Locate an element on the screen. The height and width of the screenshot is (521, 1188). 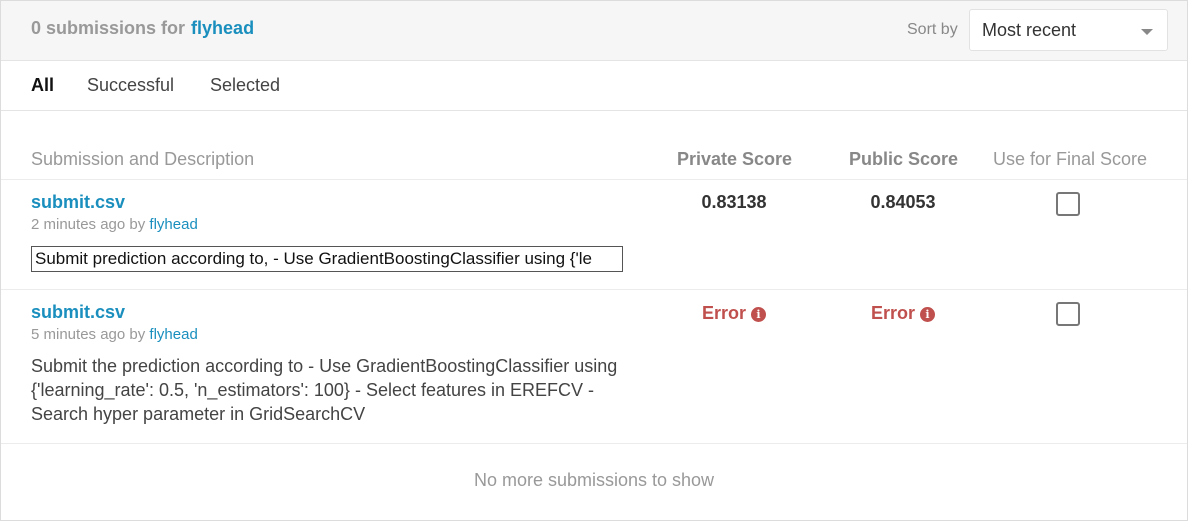
header-username-link: flyhead is located at coordinates (222, 28).